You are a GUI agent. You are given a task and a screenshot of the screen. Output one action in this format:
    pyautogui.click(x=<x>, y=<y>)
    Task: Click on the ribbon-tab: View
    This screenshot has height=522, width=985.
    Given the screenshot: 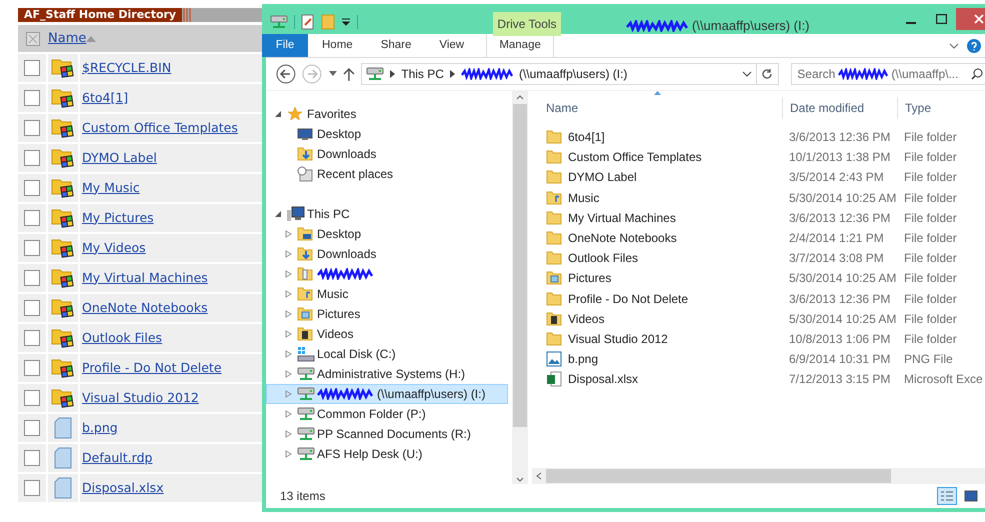 What is the action you would take?
    pyautogui.click(x=451, y=45)
    